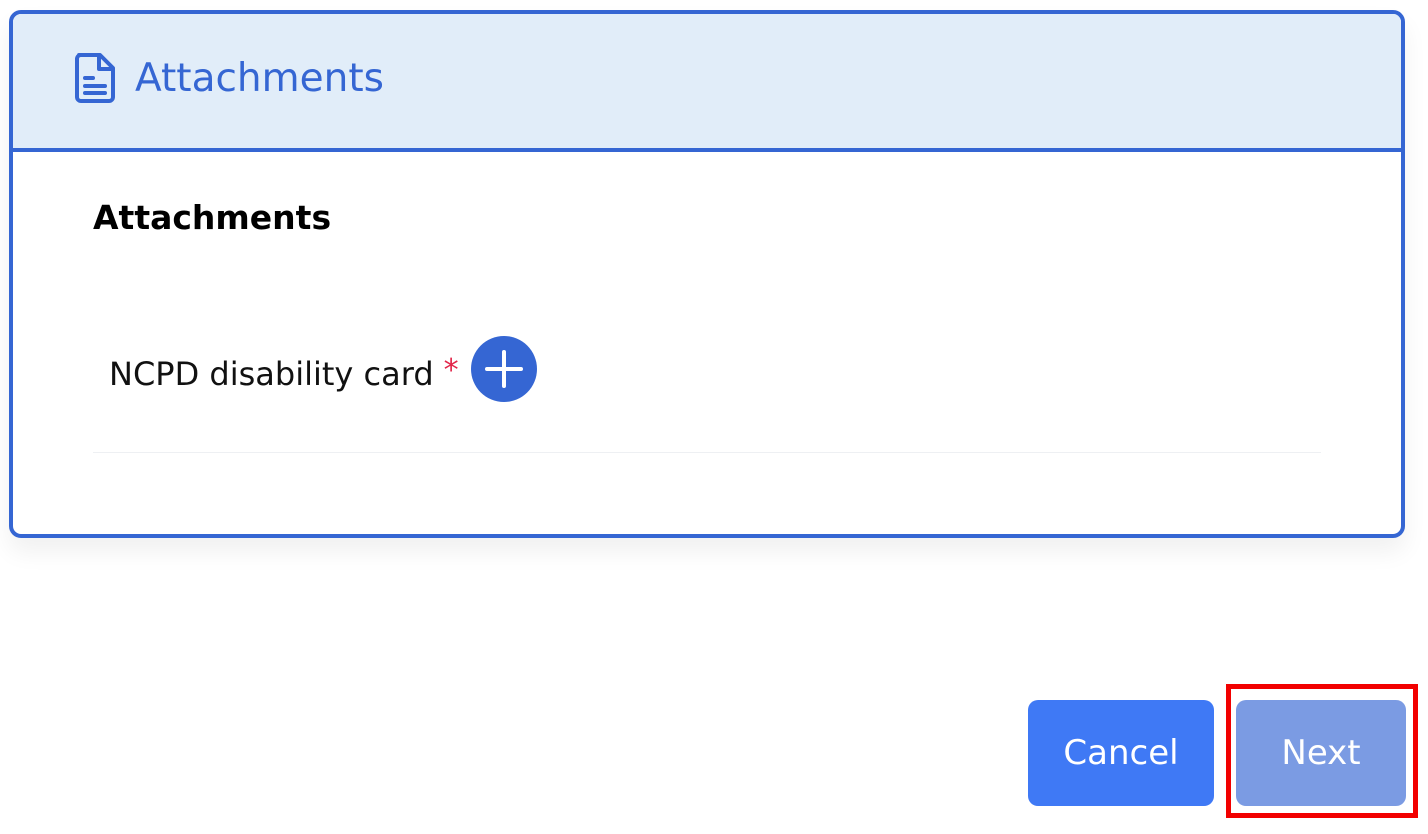 The height and width of the screenshot is (834, 1428). What do you see at coordinates (259, 78) in the screenshot?
I see `panel-title: Attachments` at bounding box center [259, 78].